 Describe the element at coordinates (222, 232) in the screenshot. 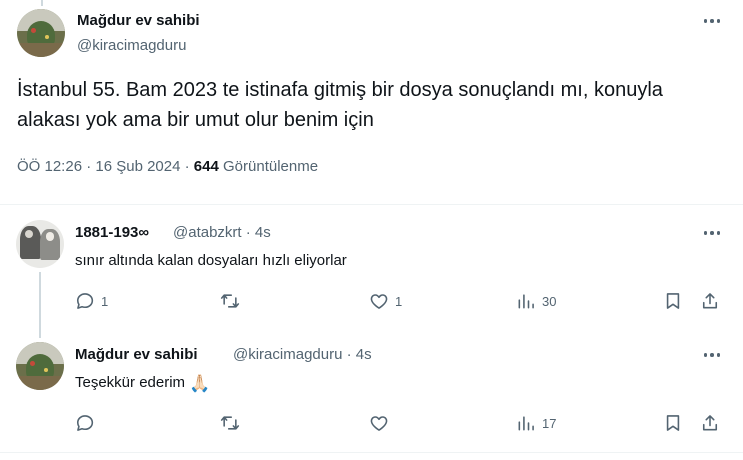

I see `reply-1-author-handle: @atabzkrt · 4s` at that location.